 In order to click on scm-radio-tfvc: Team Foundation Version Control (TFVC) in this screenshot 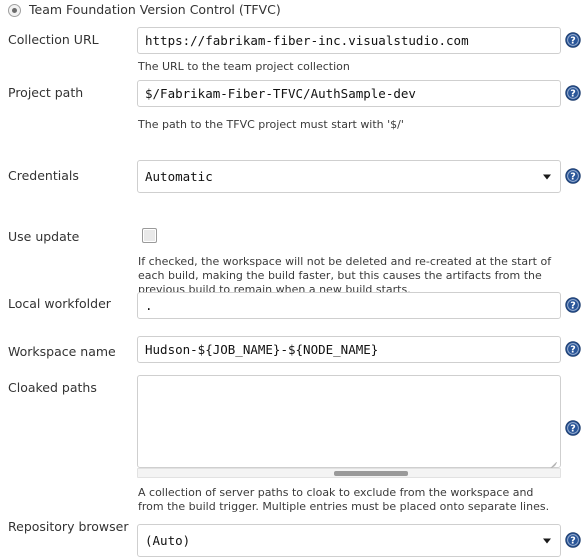, I will do `click(144, 10)`.